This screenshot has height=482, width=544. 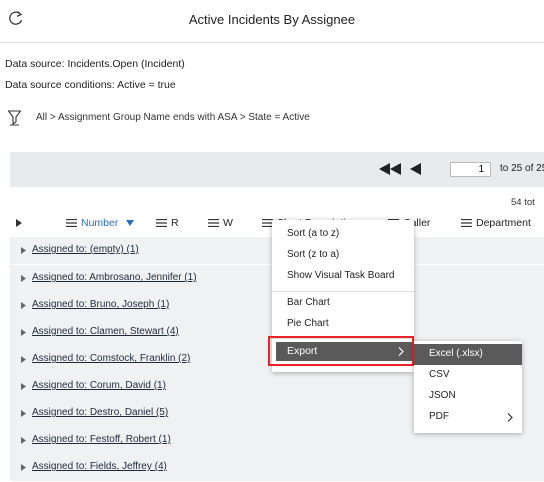 What do you see at coordinates (101, 439) in the screenshot?
I see `group-link: Assigned to: Festoff, Robert (1)` at bounding box center [101, 439].